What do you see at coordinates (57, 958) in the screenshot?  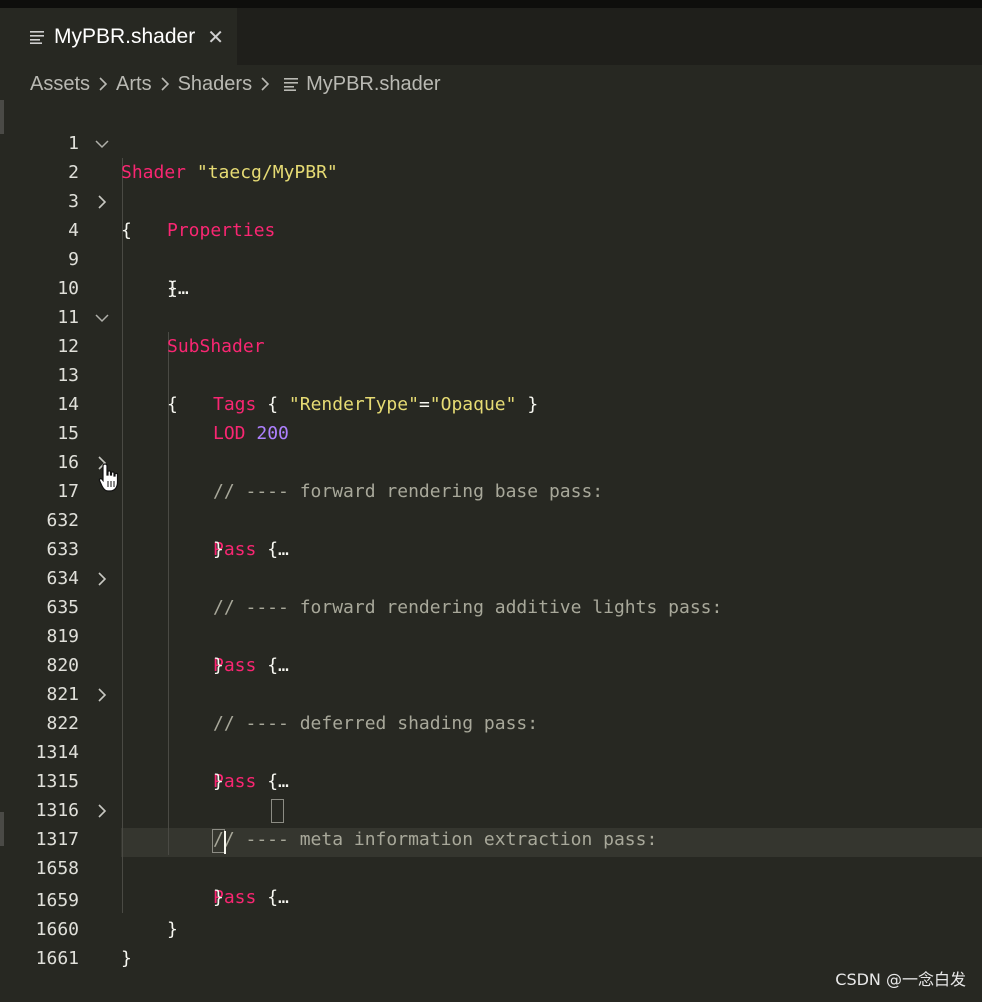 I see `line-number: 1661` at bounding box center [57, 958].